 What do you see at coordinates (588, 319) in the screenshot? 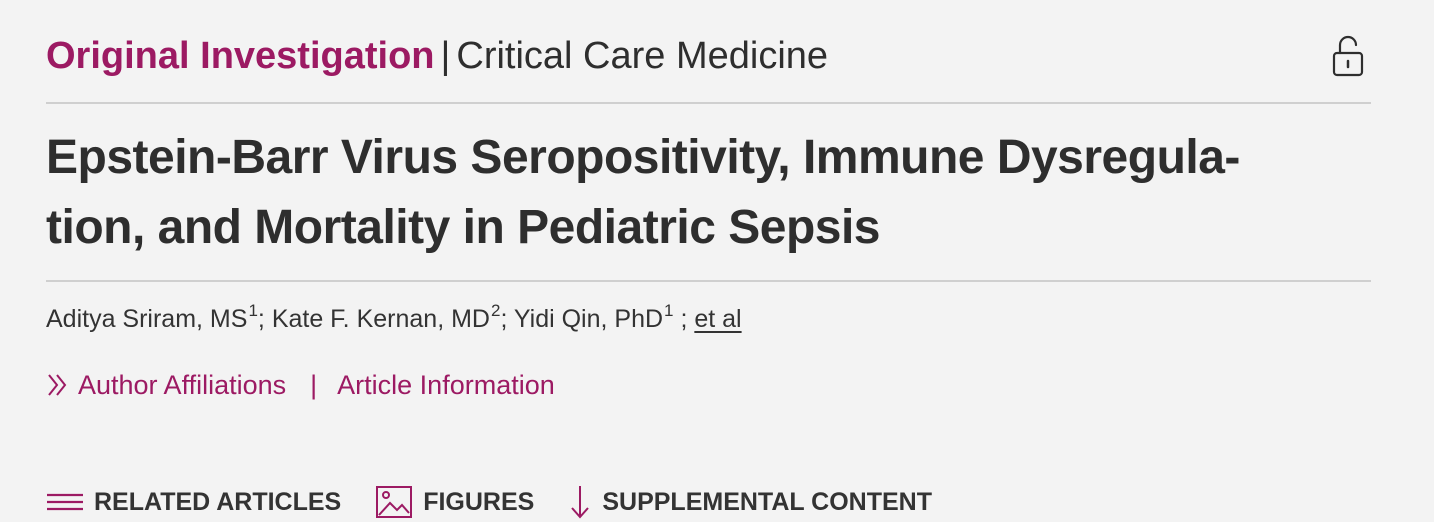
I see `author-name: Yidi Qin, PhD` at bounding box center [588, 319].